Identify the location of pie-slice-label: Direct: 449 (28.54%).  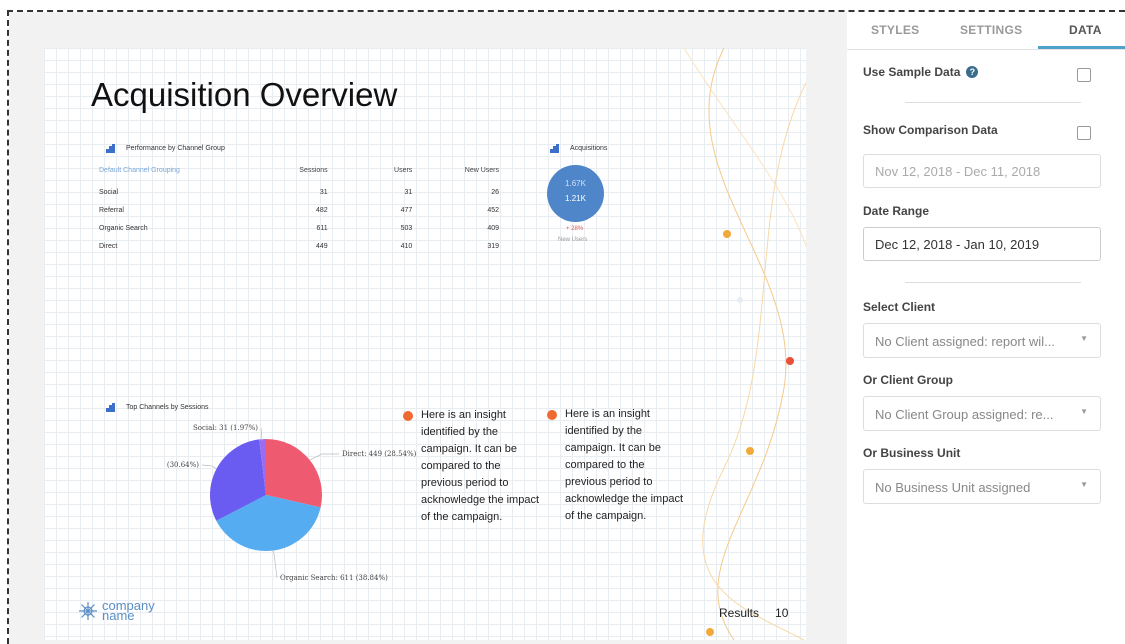
(379, 454).